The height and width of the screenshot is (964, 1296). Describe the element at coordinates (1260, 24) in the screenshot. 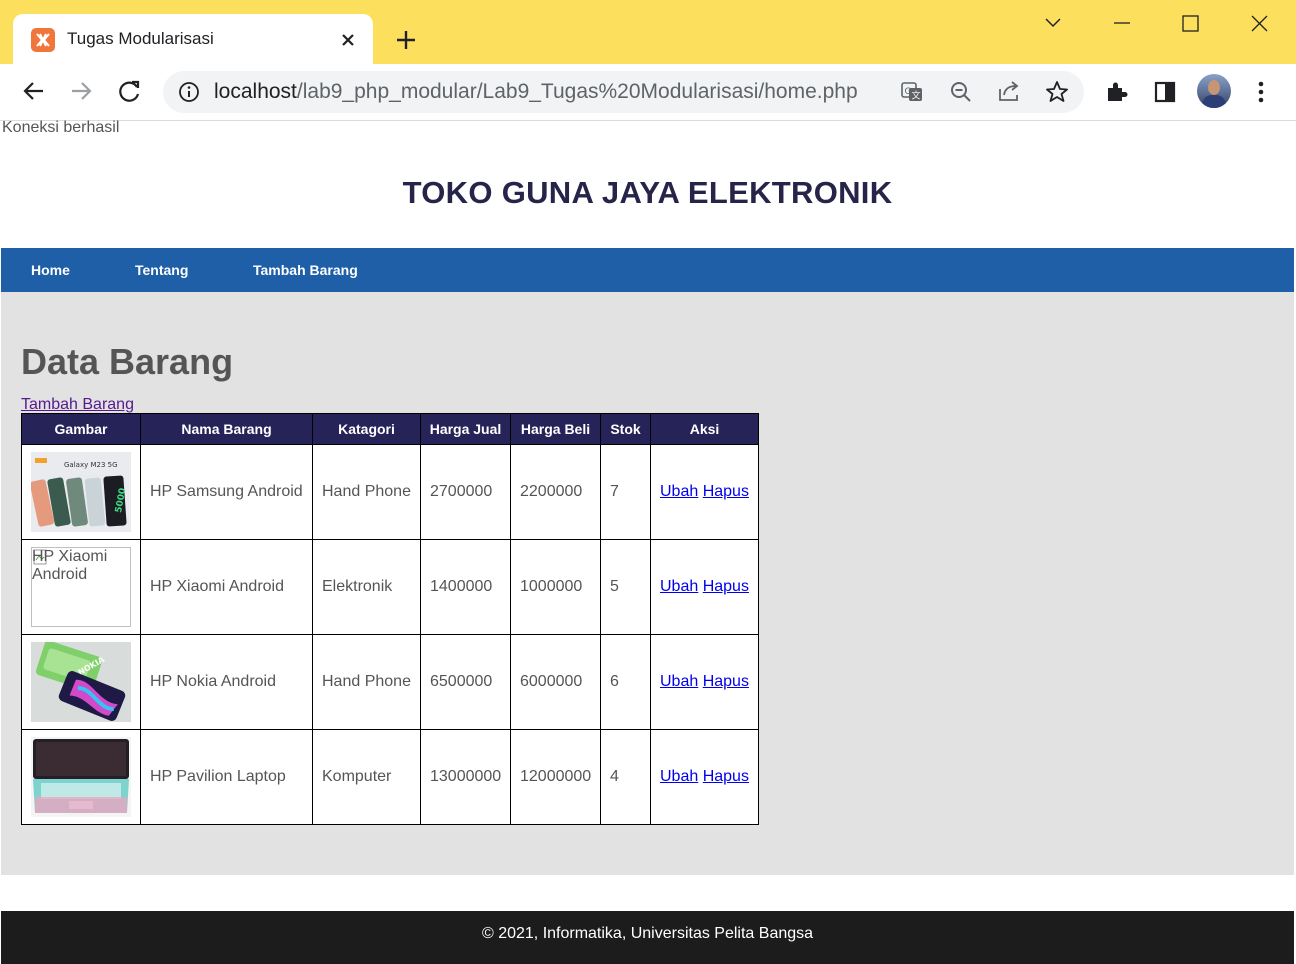

I see `close-window-icon` at that location.